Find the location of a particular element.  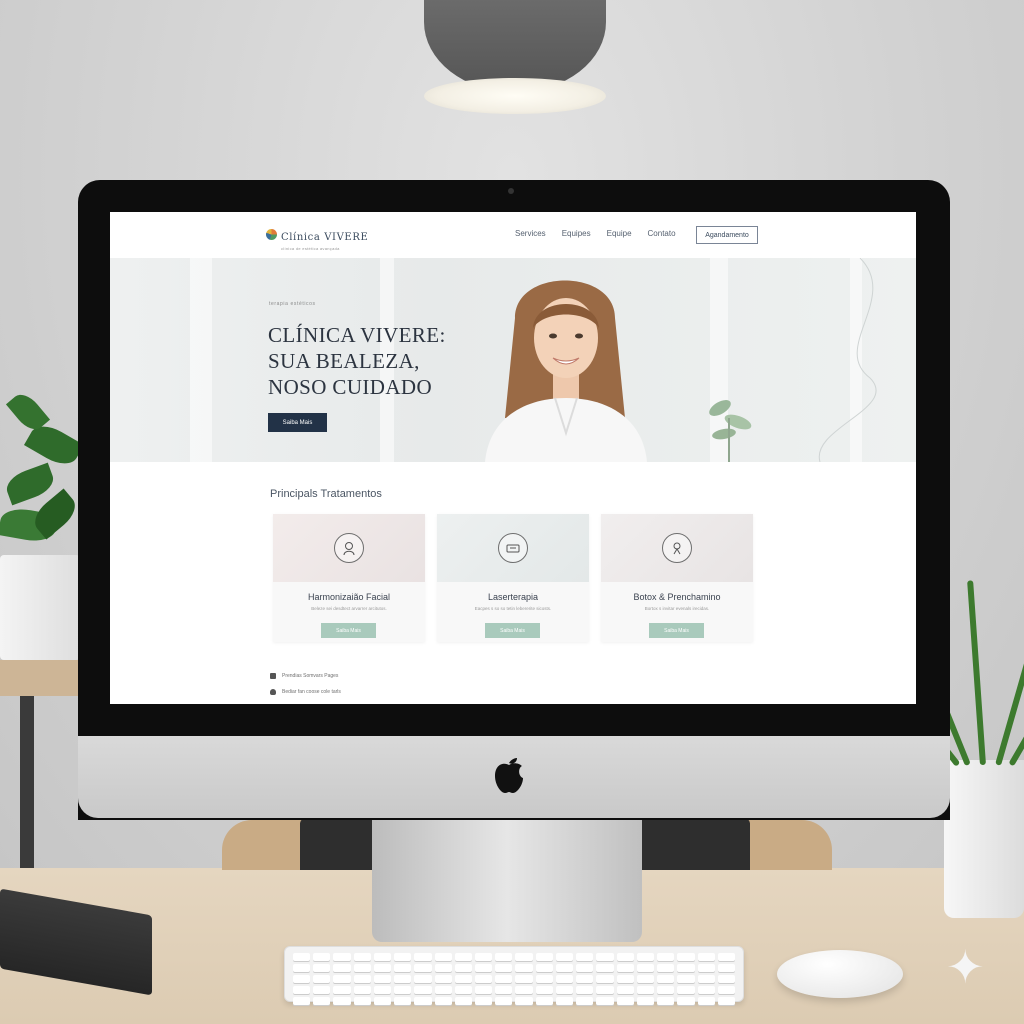

logo-tagline: clínica de estética avançada is located at coordinates (310, 248).